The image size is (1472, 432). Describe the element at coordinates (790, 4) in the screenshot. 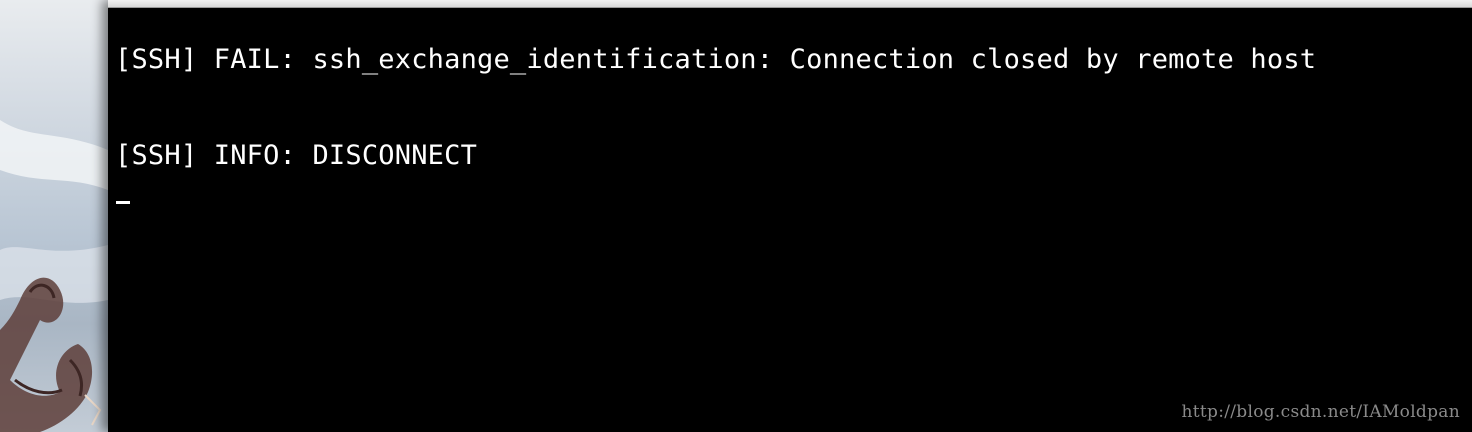

I see `terminal-title-bar-edge` at that location.